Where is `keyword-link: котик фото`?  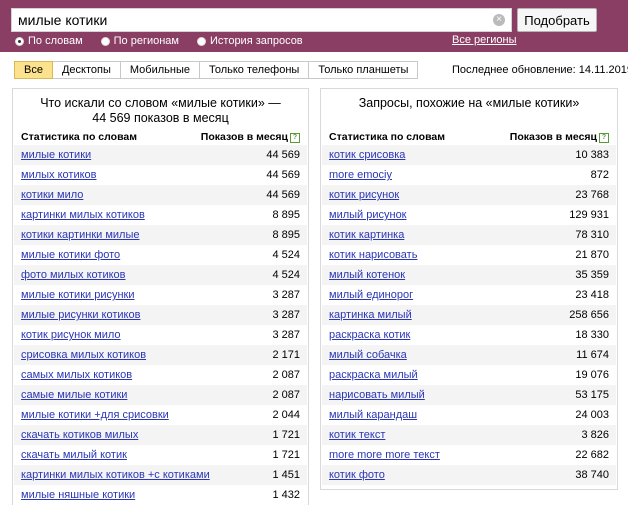
keyword-link: котик фото is located at coordinates (357, 475).